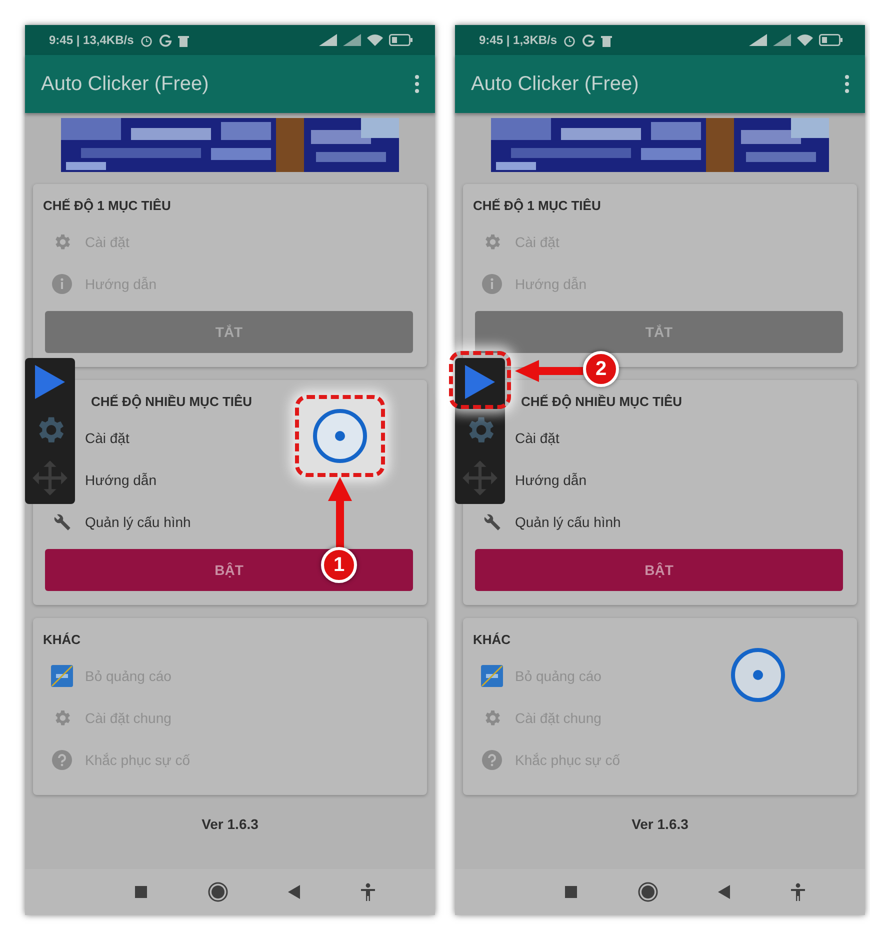 The height and width of the screenshot is (926, 870). What do you see at coordinates (518, 40) in the screenshot?
I see `status-time: 9:45 | 1,3KB/s` at bounding box center [518, 40].